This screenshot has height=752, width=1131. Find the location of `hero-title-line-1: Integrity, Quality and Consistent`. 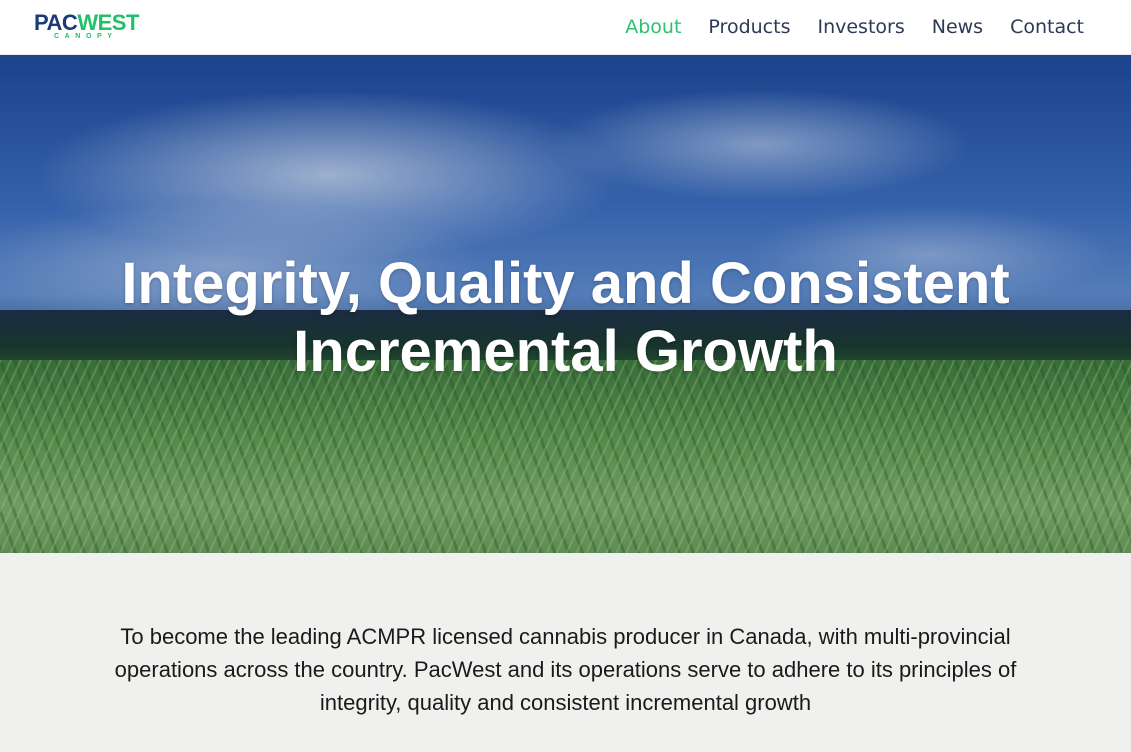

hero-title-line-1: Integrity, Quality and Consistent is located at coordinates (565, 283).